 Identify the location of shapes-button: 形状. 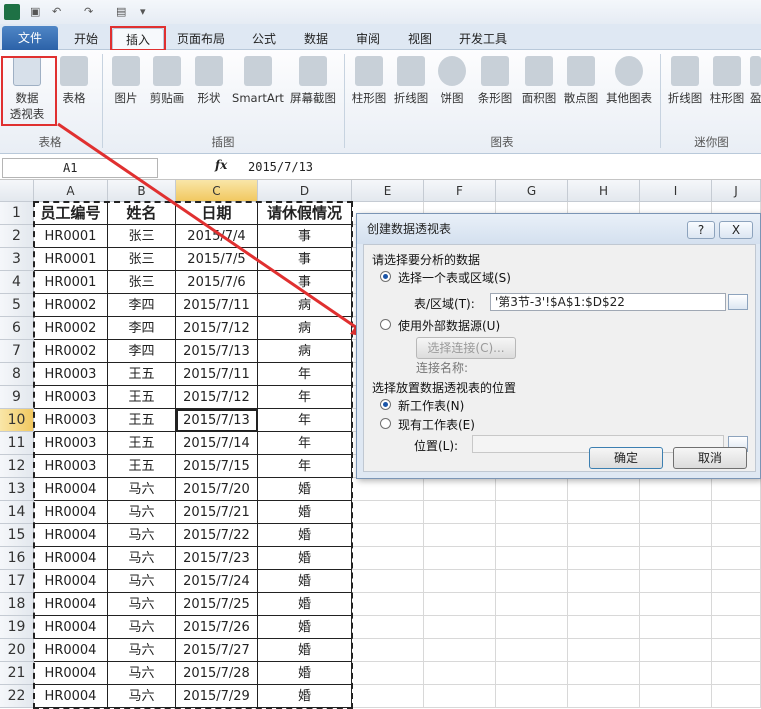
(209, 81).